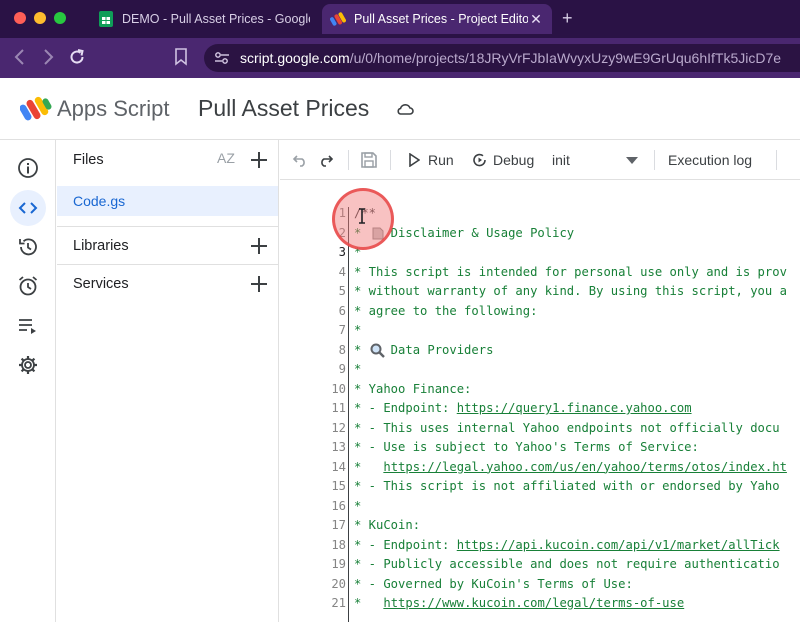 Image resolution: width=800 pixels, height=622 pixels. What do you see at coordinates (342, 330) in the screenshot?
I see `line-number: 7` at bounding box center [342, 330].